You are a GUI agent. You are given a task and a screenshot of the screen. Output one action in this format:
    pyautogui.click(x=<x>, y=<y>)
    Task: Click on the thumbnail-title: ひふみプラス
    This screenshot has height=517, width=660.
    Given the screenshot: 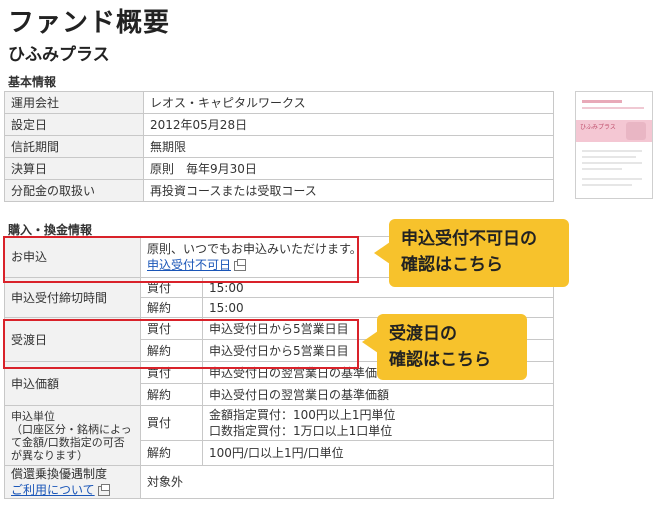 What is the action you would take?
    pyautogui.click(x=598, y=127)
    